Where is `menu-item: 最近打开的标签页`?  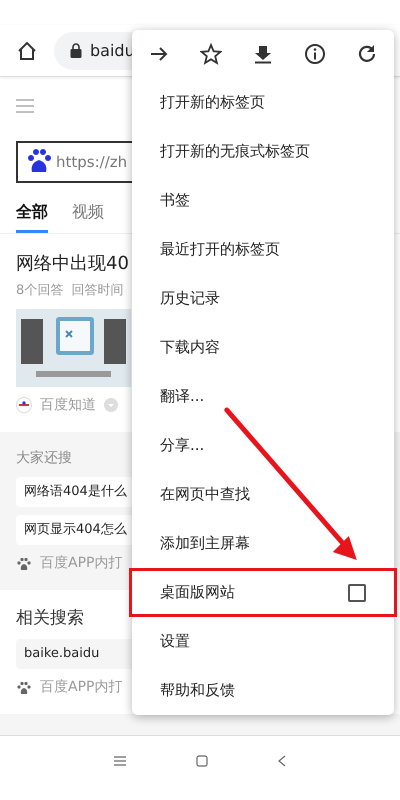 menu-item: 最近打开的标签页 is located at coordinates (263, 249).